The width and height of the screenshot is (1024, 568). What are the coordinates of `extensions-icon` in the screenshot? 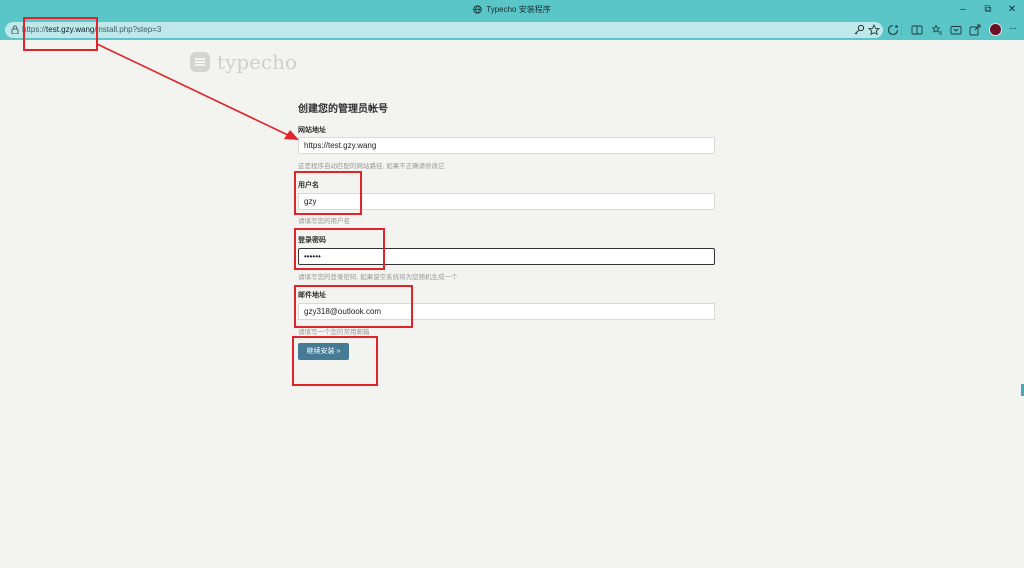 It's located at (893, 30).